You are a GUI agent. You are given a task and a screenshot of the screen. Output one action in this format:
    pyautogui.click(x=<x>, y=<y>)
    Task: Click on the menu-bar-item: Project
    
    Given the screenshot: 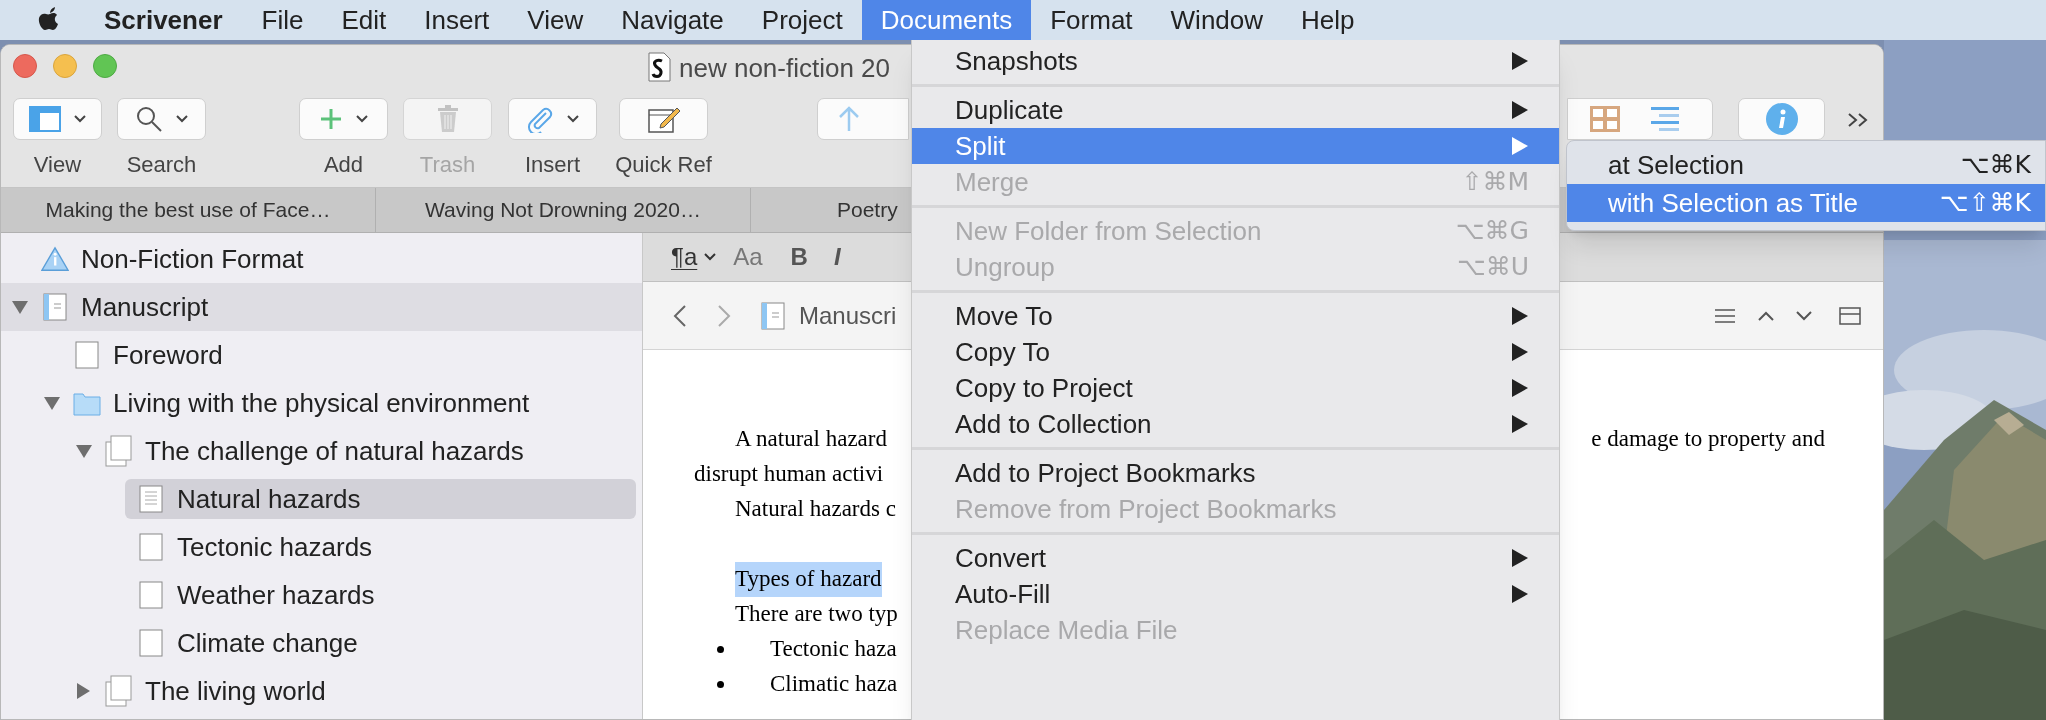 What is the action you would take?
    pyautogui.click(x=802, y=20)
    